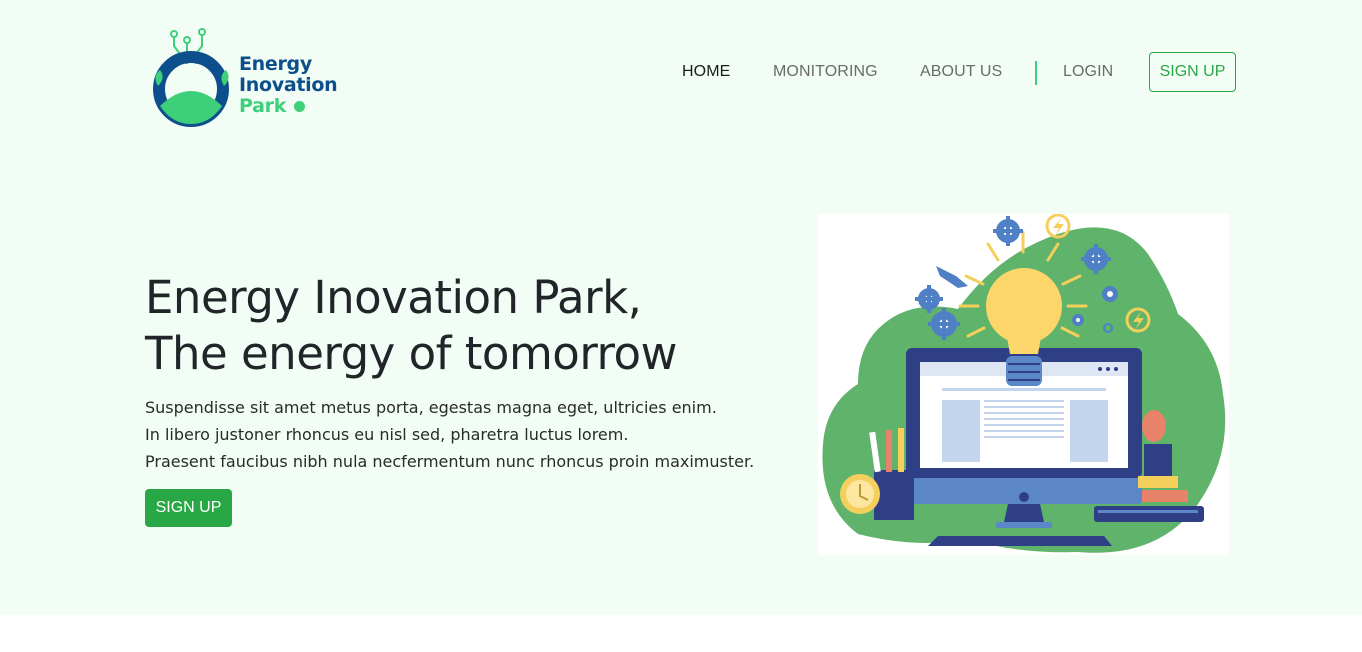  I want to click on nav-divider, so click(1036, 73).